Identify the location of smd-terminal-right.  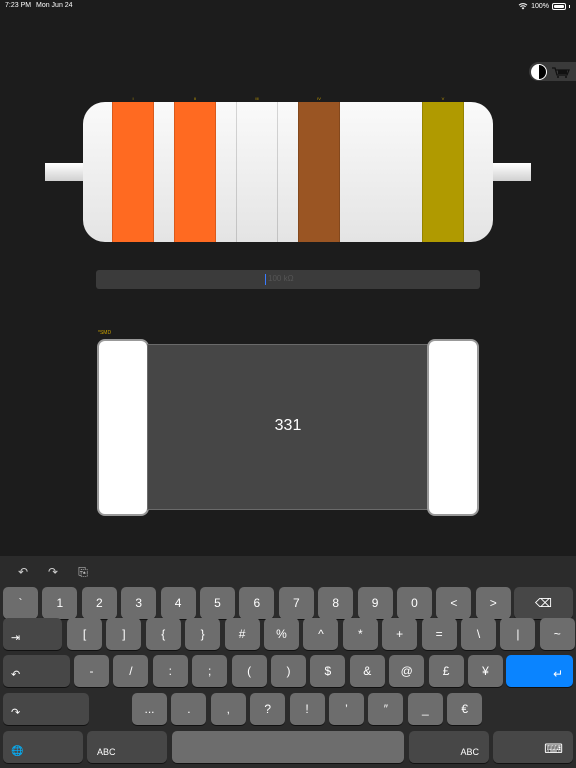
(453, 427).